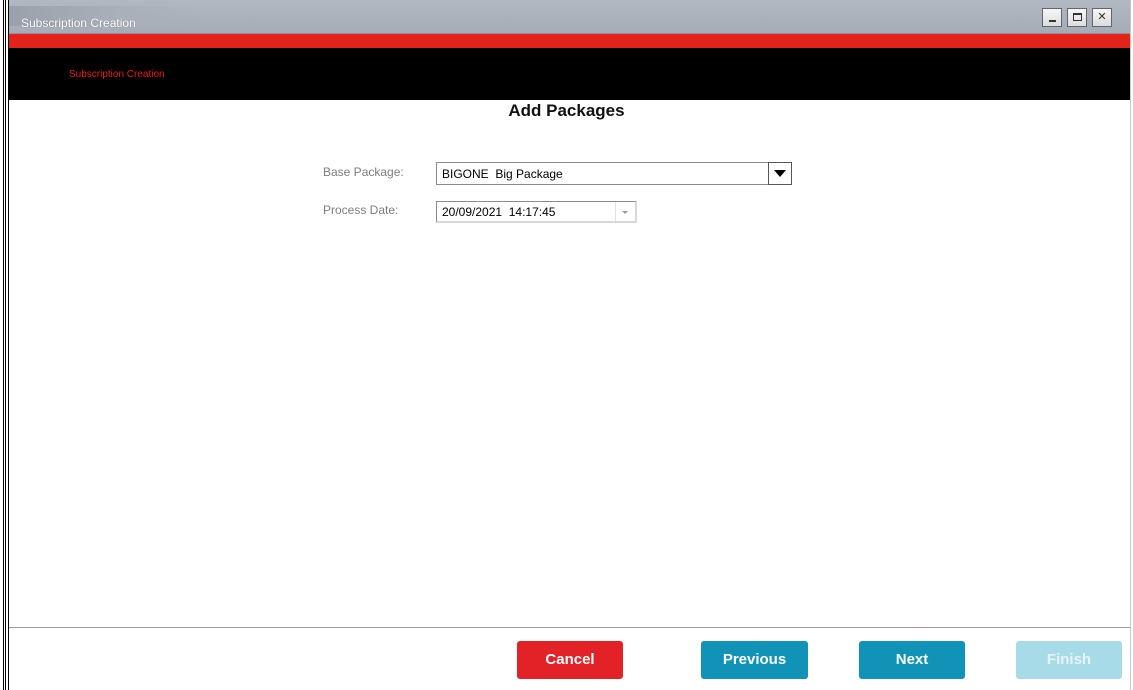 The width and height of the screenshot is (1133, 690). What do you see at coordinates (361, 210) in the screenshot?
I see `process-date-label: Process Date:` at bounding box center [361, 210].